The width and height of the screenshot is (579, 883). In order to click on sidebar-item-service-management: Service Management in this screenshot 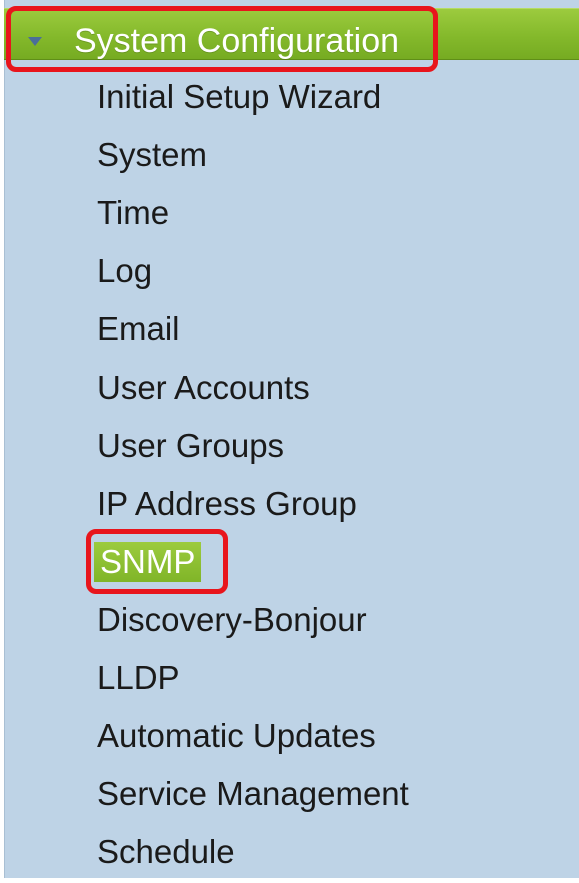, I will do `click(253, 794)`.